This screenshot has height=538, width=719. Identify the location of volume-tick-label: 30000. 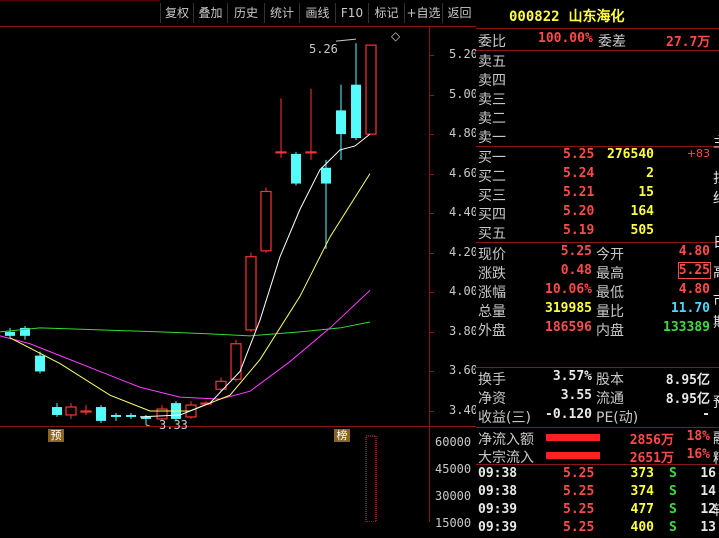
(453, 496).